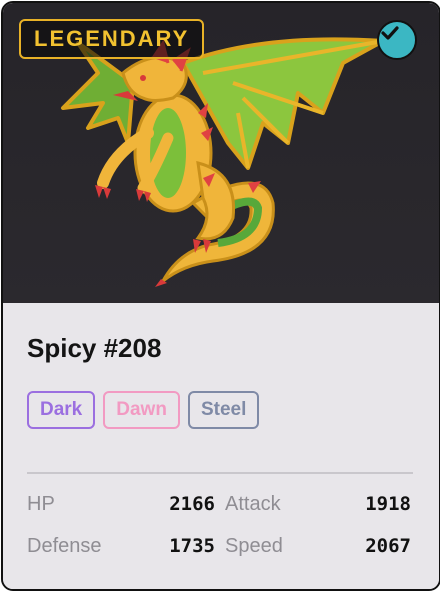 This screenshot has height=591, width=440. I want to click on type-tag: Steel, so click(223, 410).